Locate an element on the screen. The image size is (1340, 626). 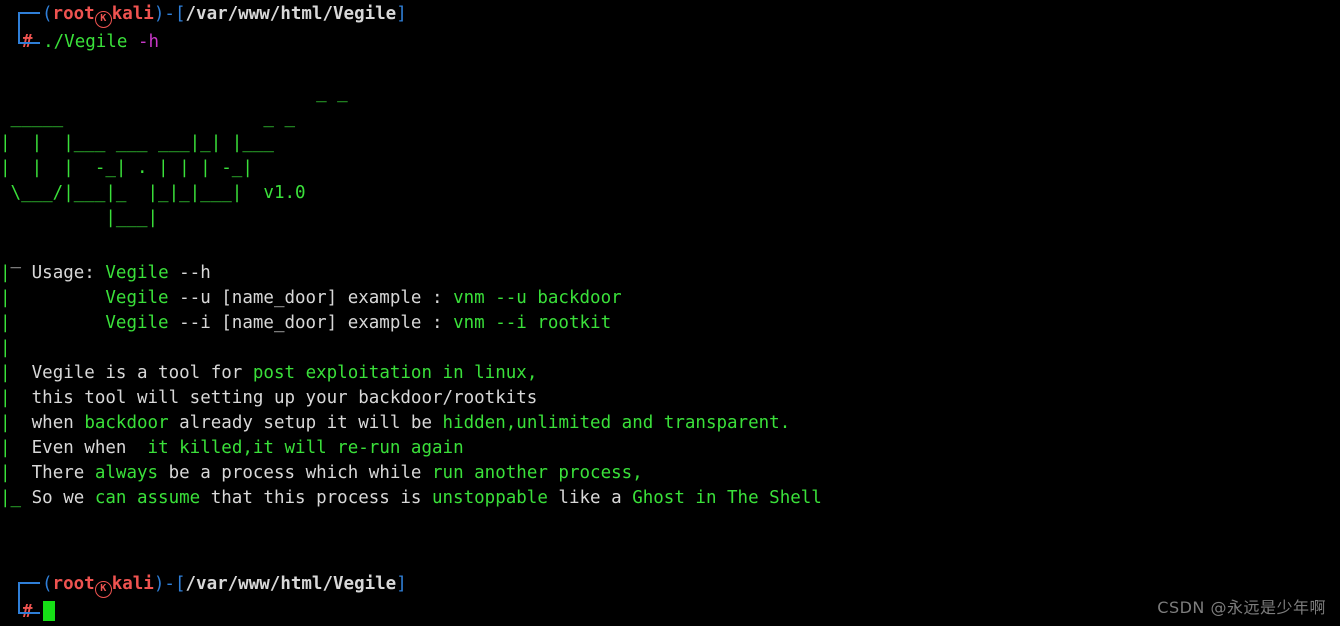
desc-5-hl1: always is located at coordinates (126, 473).